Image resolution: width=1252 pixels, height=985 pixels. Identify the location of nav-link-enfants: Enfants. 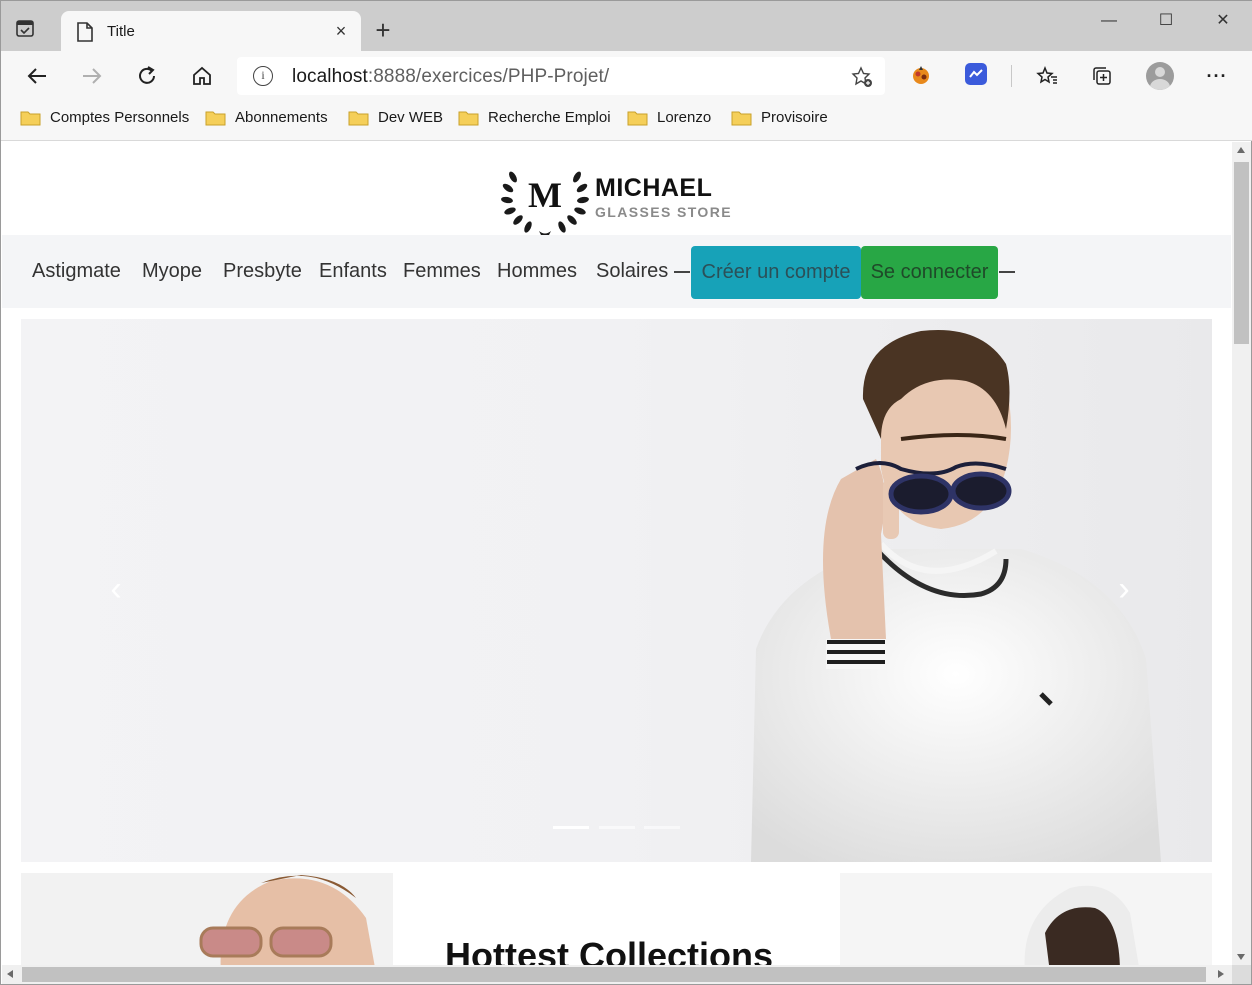
(353, 271).